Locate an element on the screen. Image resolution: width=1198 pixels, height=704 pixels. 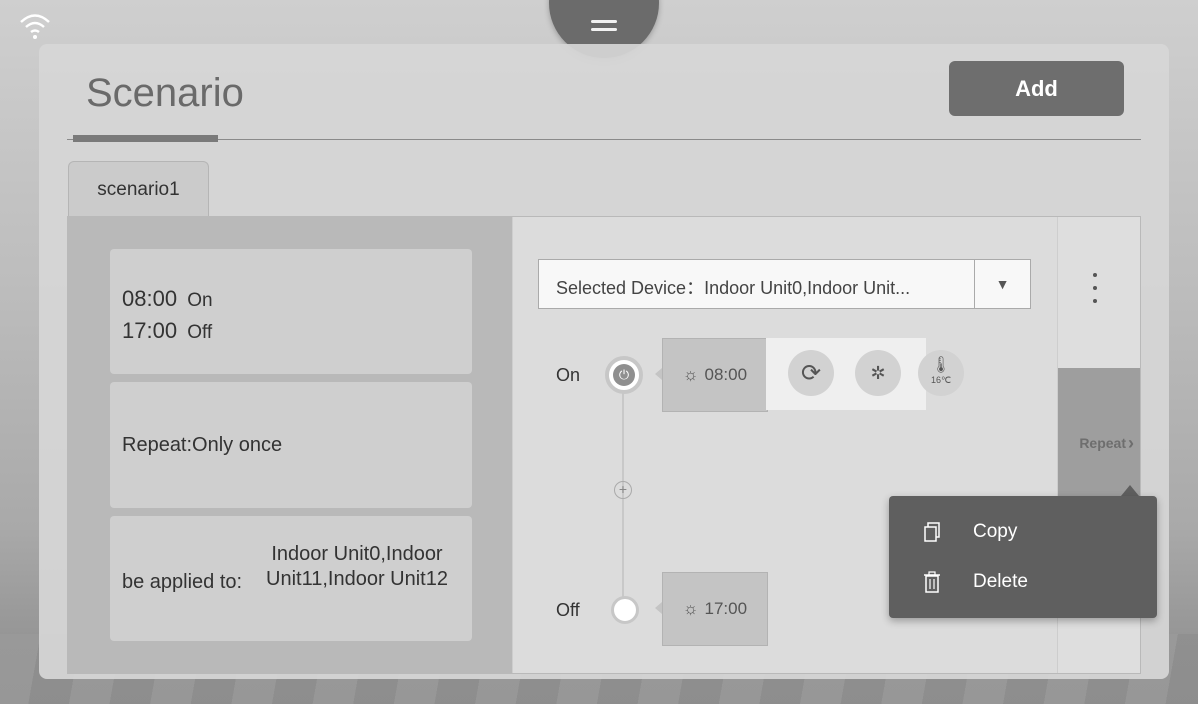
on-time-chip: ☼ 08:00 is located at coordinates (715, 375).